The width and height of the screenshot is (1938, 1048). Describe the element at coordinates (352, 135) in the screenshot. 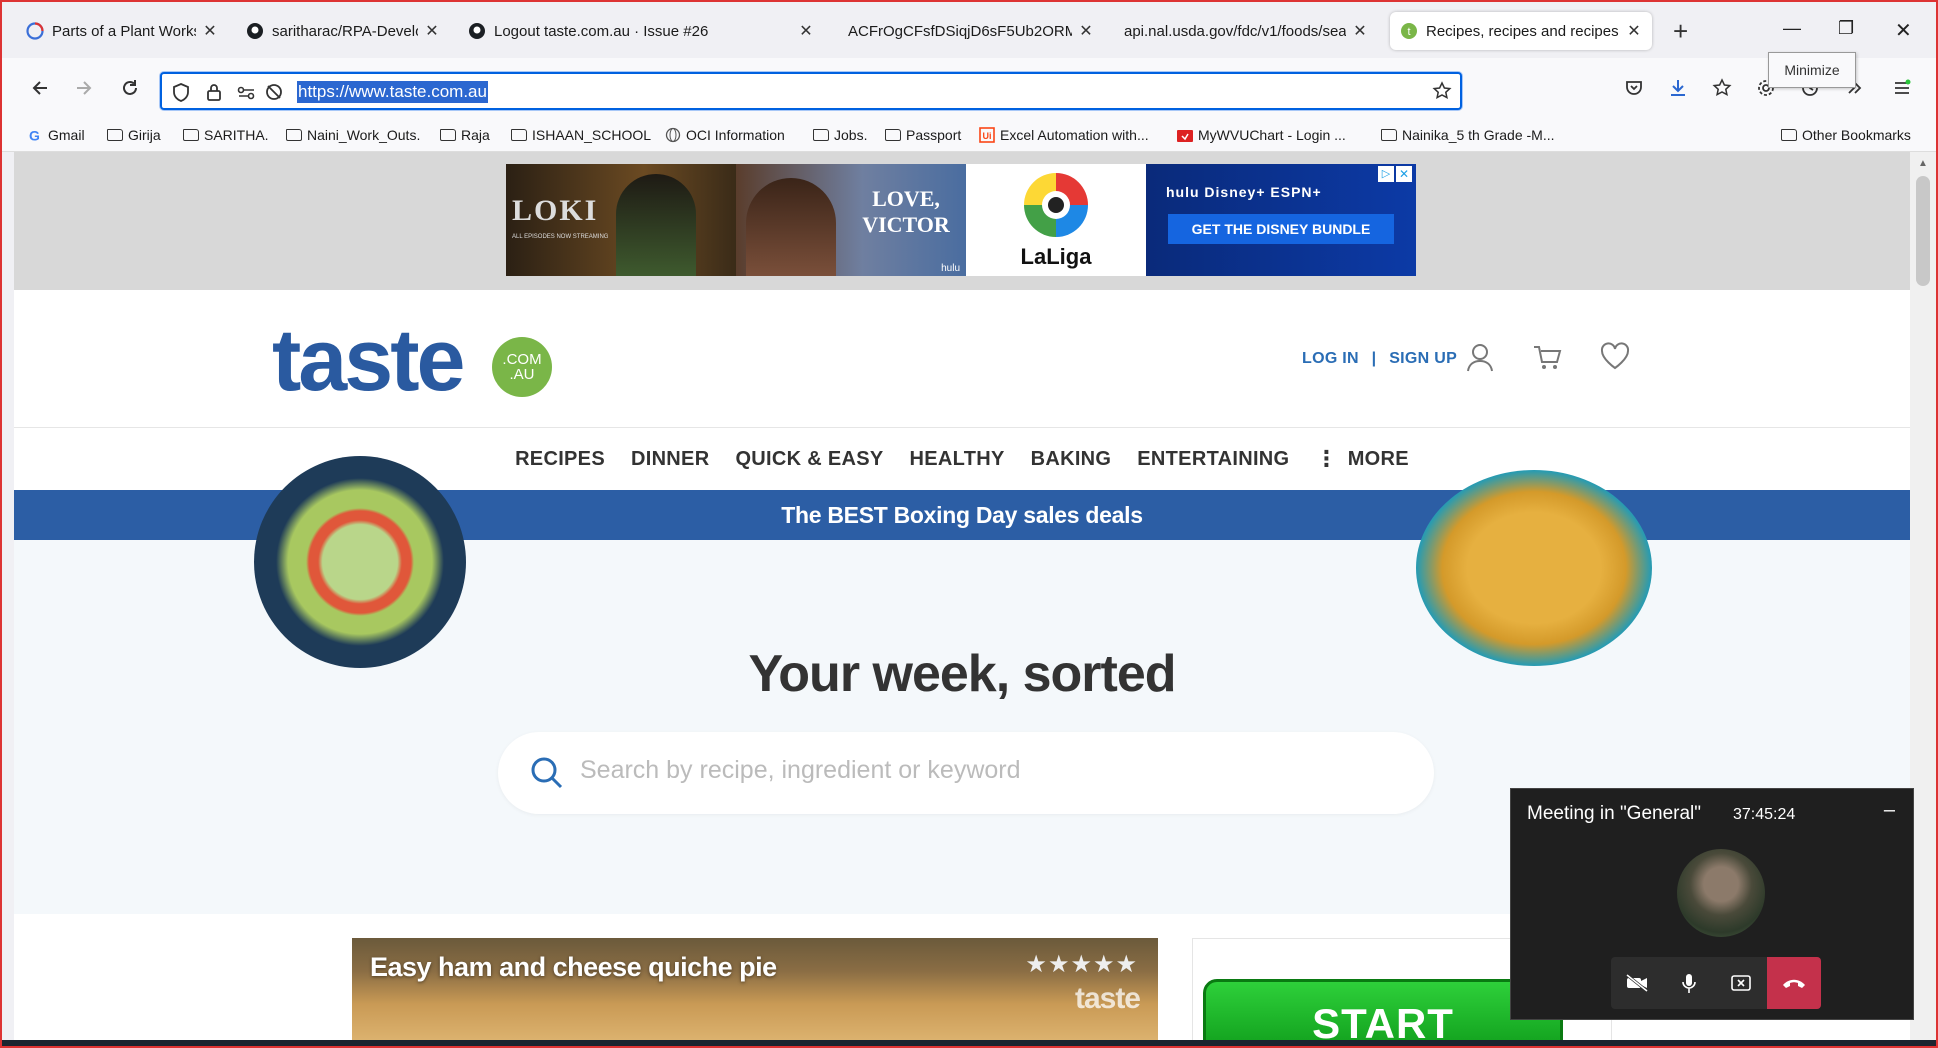

I see `bookmark-naini-workouts: Naini_Work_Outs.` at that location.